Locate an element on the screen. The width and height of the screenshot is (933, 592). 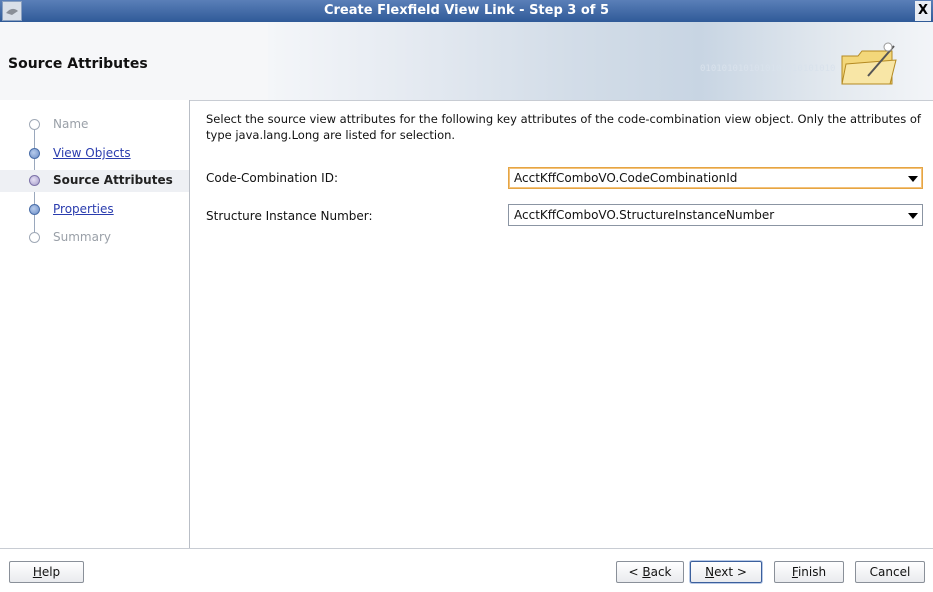
nav-item-summary: Summary is located at coordinates (94, 238).